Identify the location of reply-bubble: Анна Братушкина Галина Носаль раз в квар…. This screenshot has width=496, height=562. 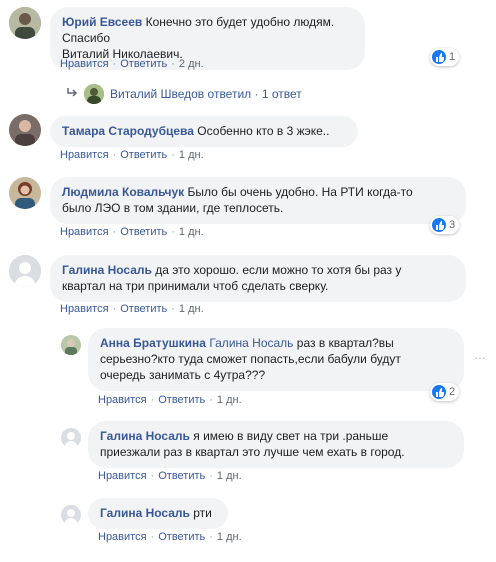
(276, 359).